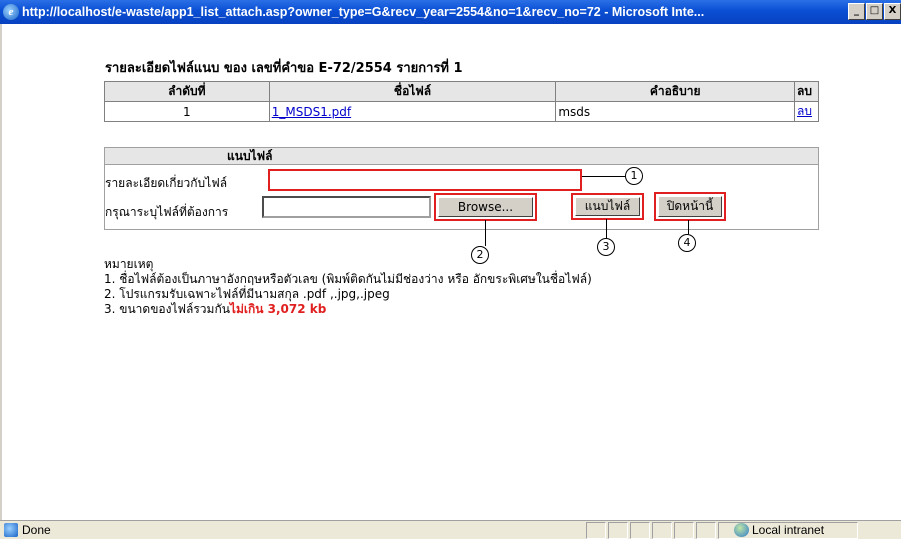  I want to click on local-intranet-icon, so click(741, 530).